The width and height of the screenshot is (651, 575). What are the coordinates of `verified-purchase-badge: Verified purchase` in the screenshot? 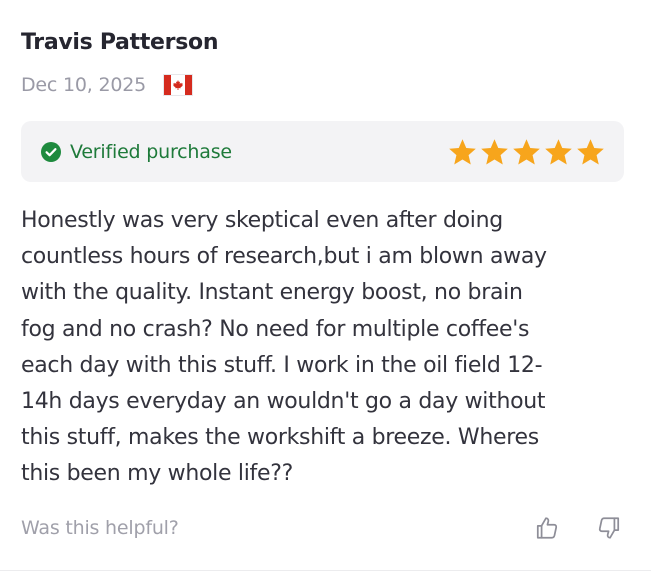 It's located at (136, 151).